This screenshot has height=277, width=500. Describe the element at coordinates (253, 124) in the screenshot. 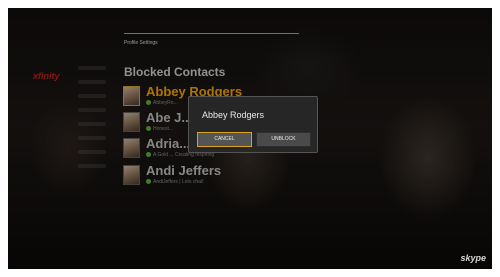

I see `unblock-dialog: Abbey Rodgers CANCEL UNBLOCK` at that location.